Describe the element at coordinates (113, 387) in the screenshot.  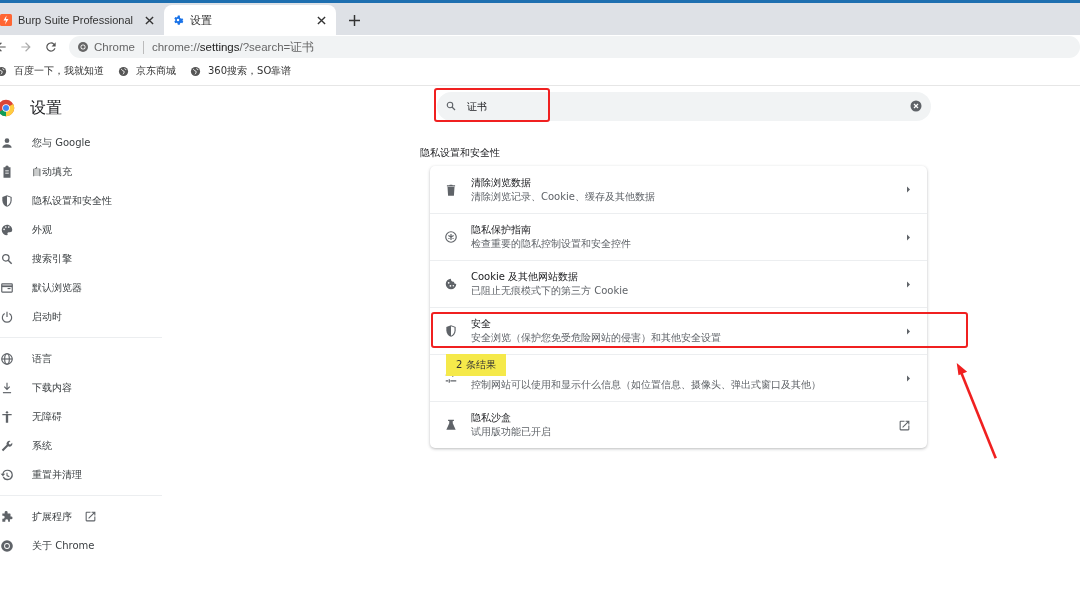
I see `sidebar-item: 下载内容` at that location.